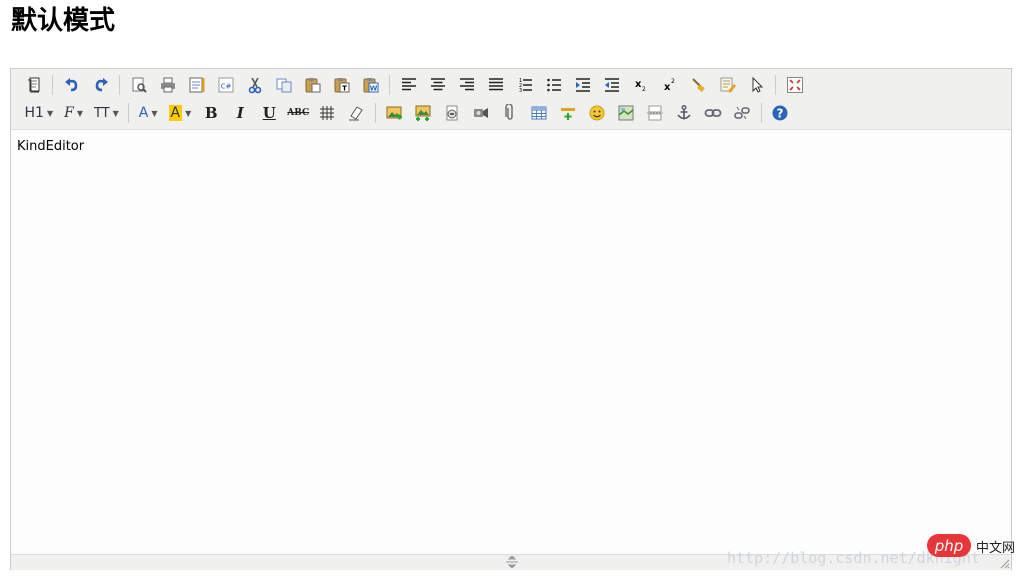 The height and width of the screenshot is (578, 1028). I want to click on justifyfull-icon, so click(496, 85).